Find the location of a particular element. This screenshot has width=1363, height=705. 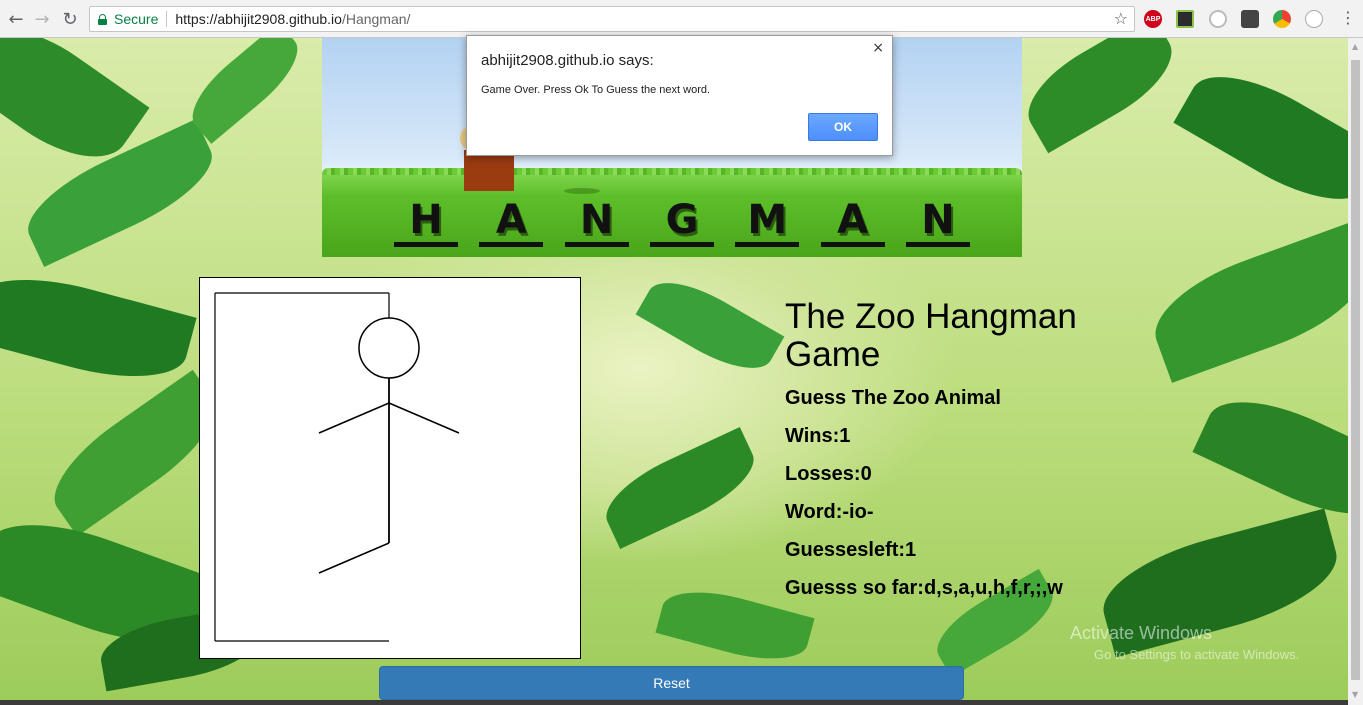

figure-head is located at coordinates (389, 348).